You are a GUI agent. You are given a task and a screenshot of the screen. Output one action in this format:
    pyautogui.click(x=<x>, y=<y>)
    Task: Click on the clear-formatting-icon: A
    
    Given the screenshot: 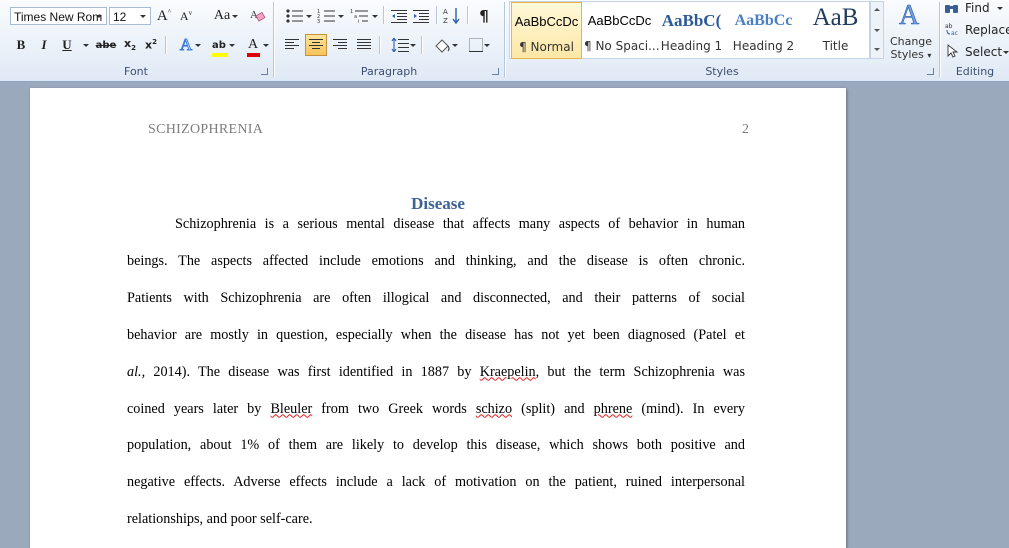 What is the action you would take?
    pyautogui.click(x=258, y=15)
    